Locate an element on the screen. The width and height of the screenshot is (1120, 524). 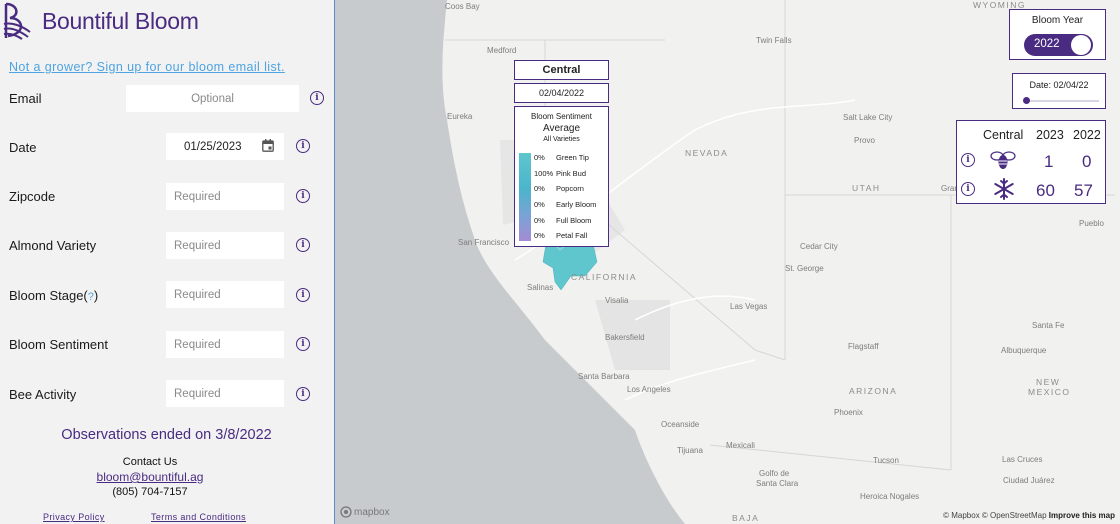
sentiment-scope: All Varieties is located at coordinates (561, 139).